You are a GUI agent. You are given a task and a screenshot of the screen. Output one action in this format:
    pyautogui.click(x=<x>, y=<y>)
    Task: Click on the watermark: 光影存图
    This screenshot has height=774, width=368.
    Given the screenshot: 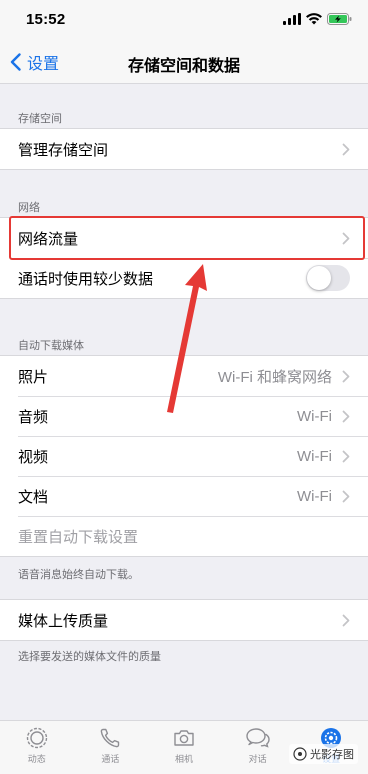 What is the action you would take?
    pyautogui.click(x=323, y=754)
    